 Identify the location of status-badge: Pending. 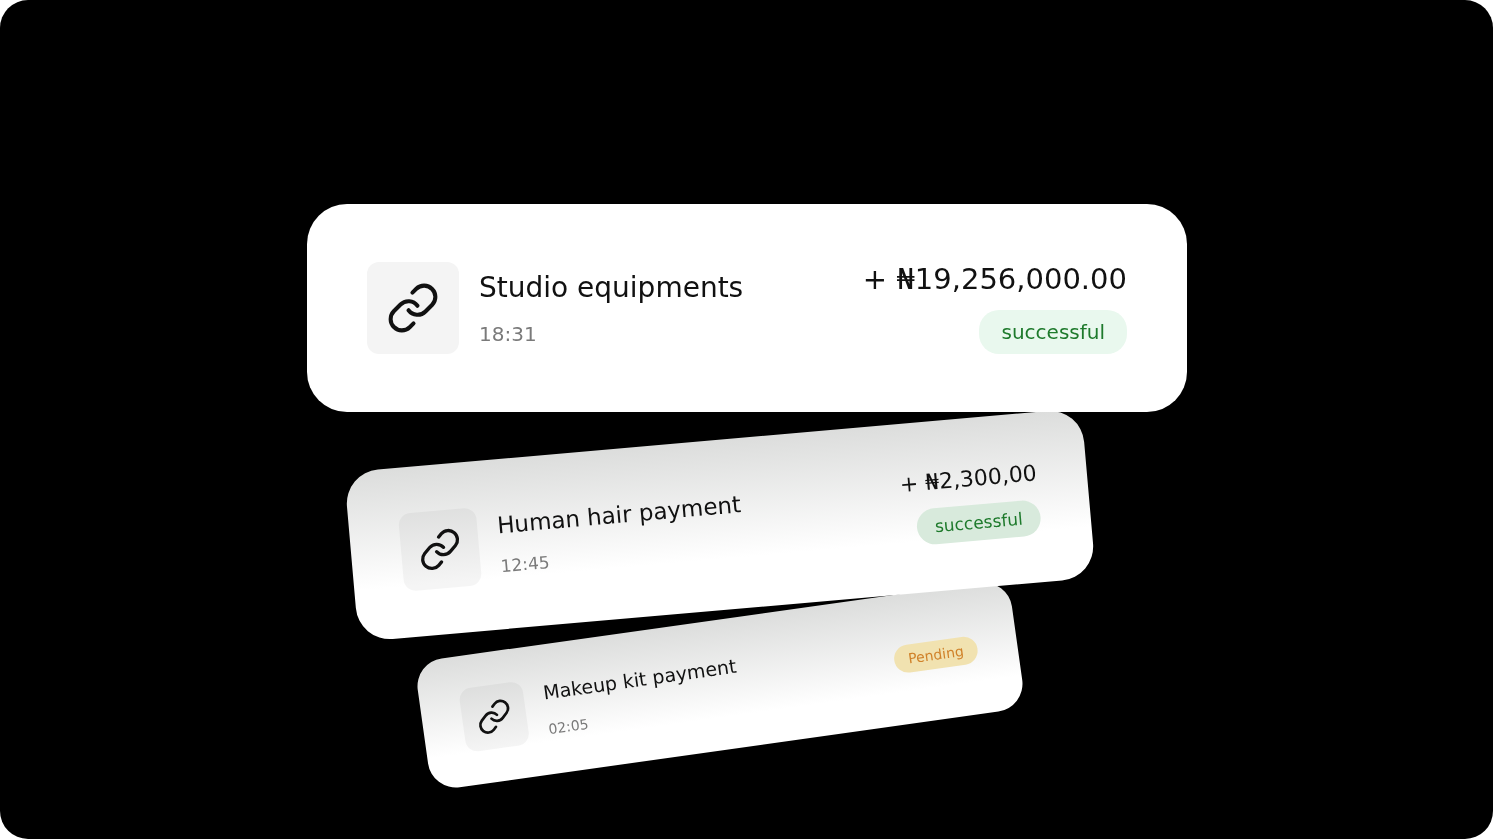
(936, 654).